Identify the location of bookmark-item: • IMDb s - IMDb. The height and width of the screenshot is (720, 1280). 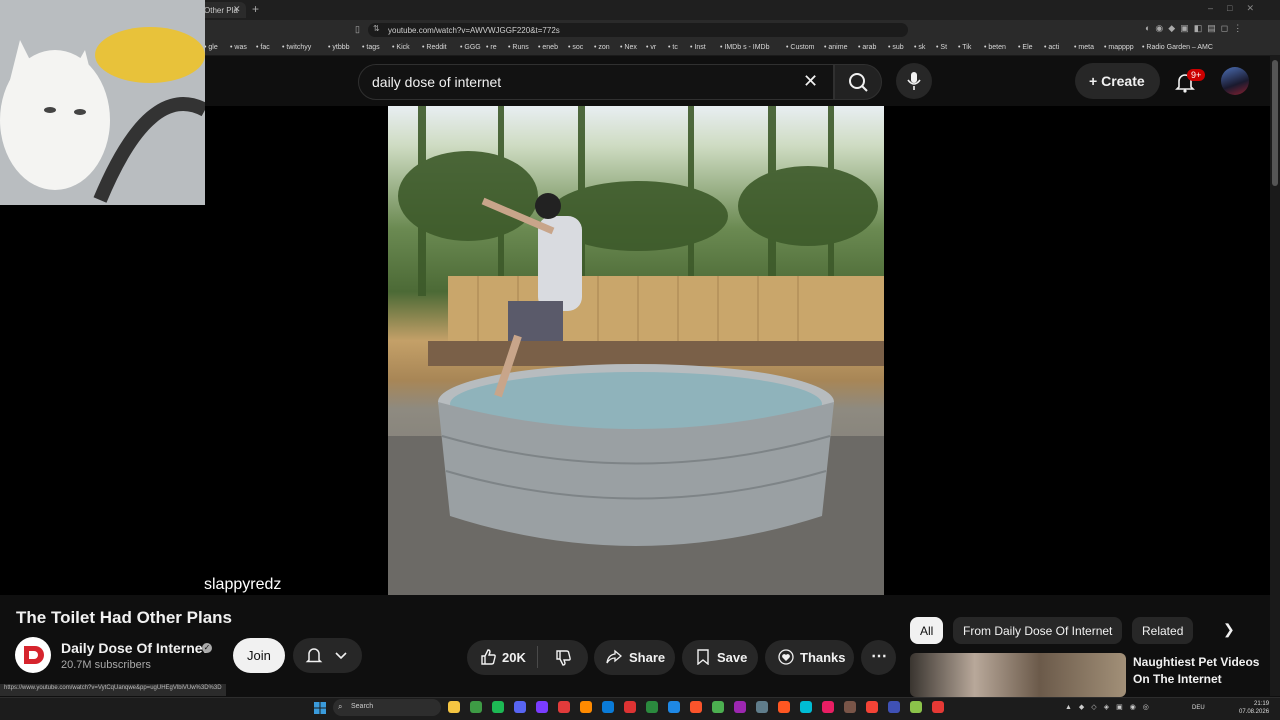
(745, 47).